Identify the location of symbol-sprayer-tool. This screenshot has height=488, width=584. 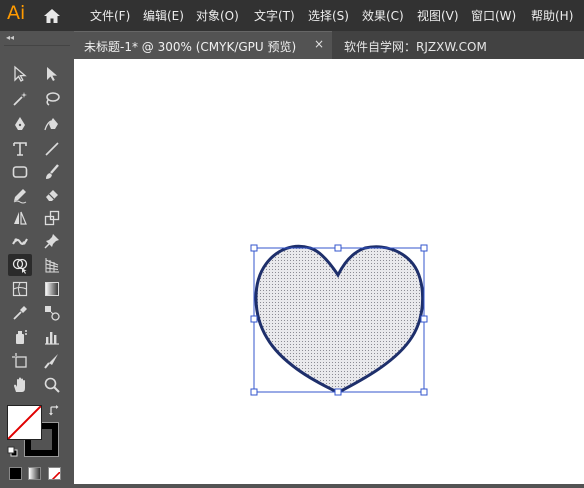
(20, 337).